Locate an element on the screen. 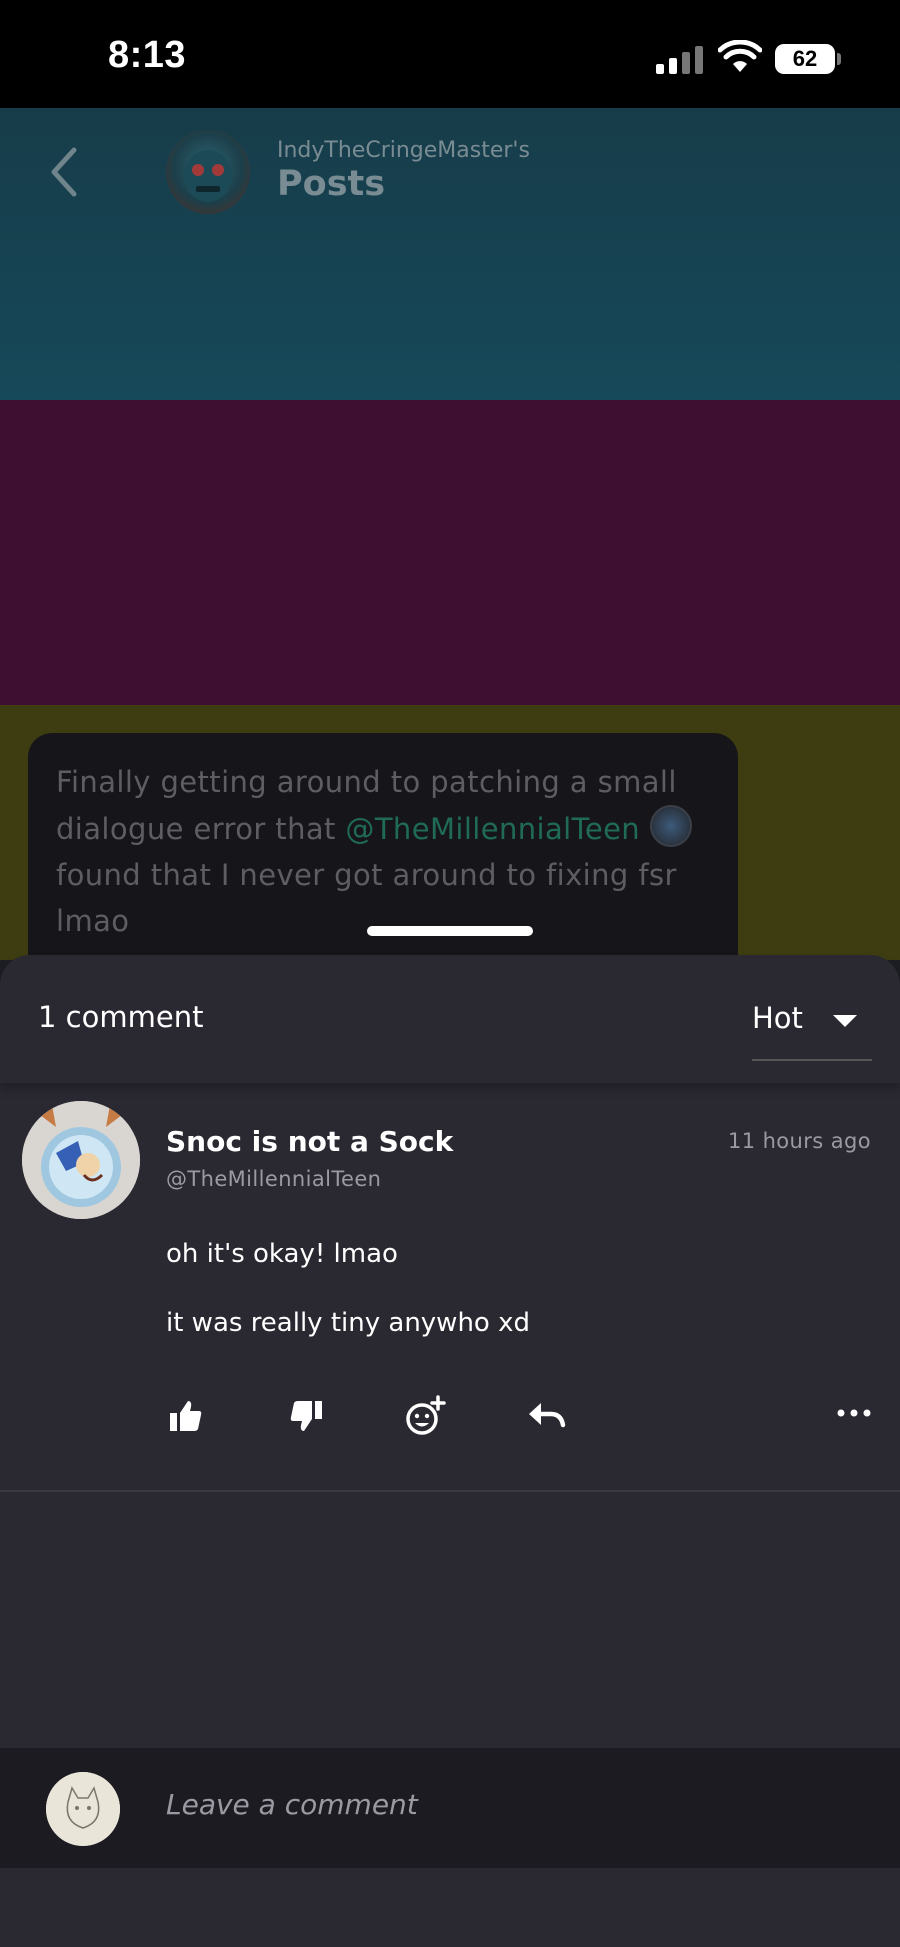  comment-text-line: it was really tiny anywho xd is located at coordinates (348, 1323).